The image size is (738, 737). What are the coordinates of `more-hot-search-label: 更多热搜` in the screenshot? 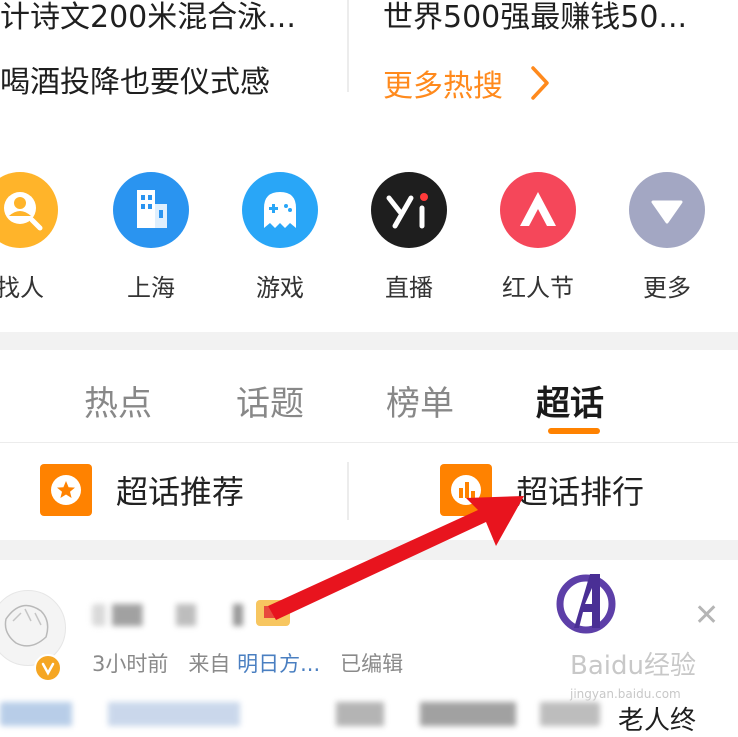 It's located at (443, 86).